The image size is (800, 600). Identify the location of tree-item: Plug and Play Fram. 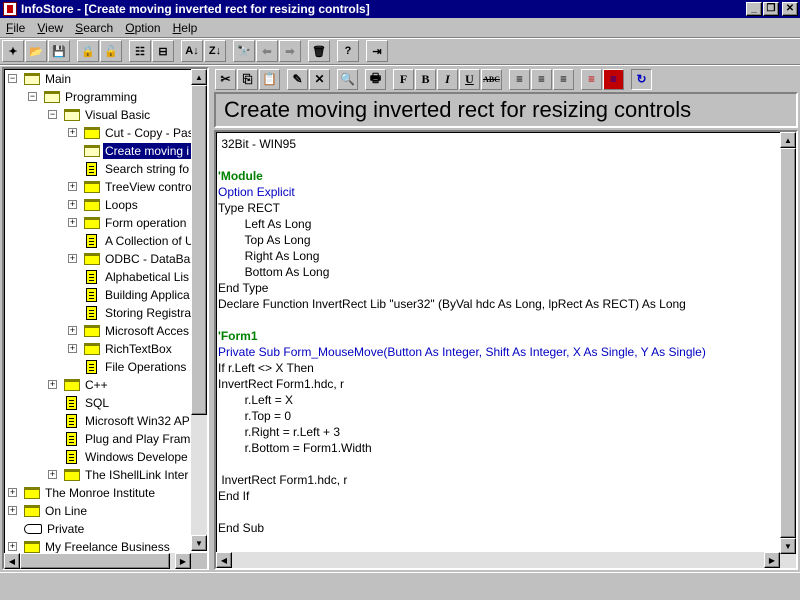
(128, 439).